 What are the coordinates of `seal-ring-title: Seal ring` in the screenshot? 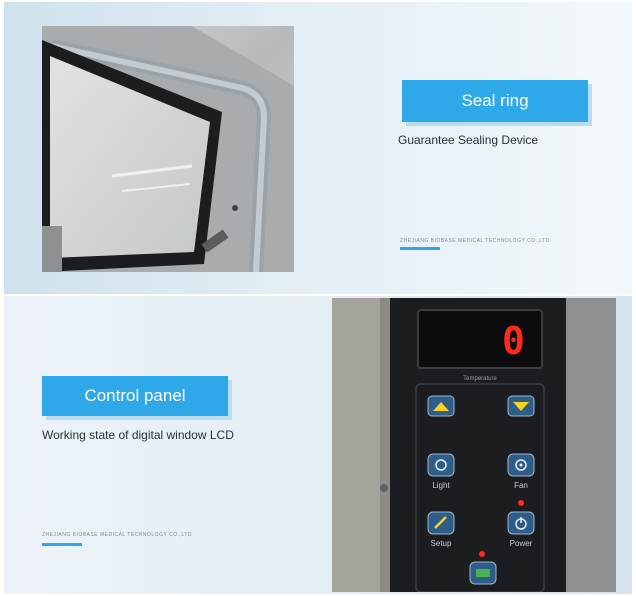 It's located at (495, 100).